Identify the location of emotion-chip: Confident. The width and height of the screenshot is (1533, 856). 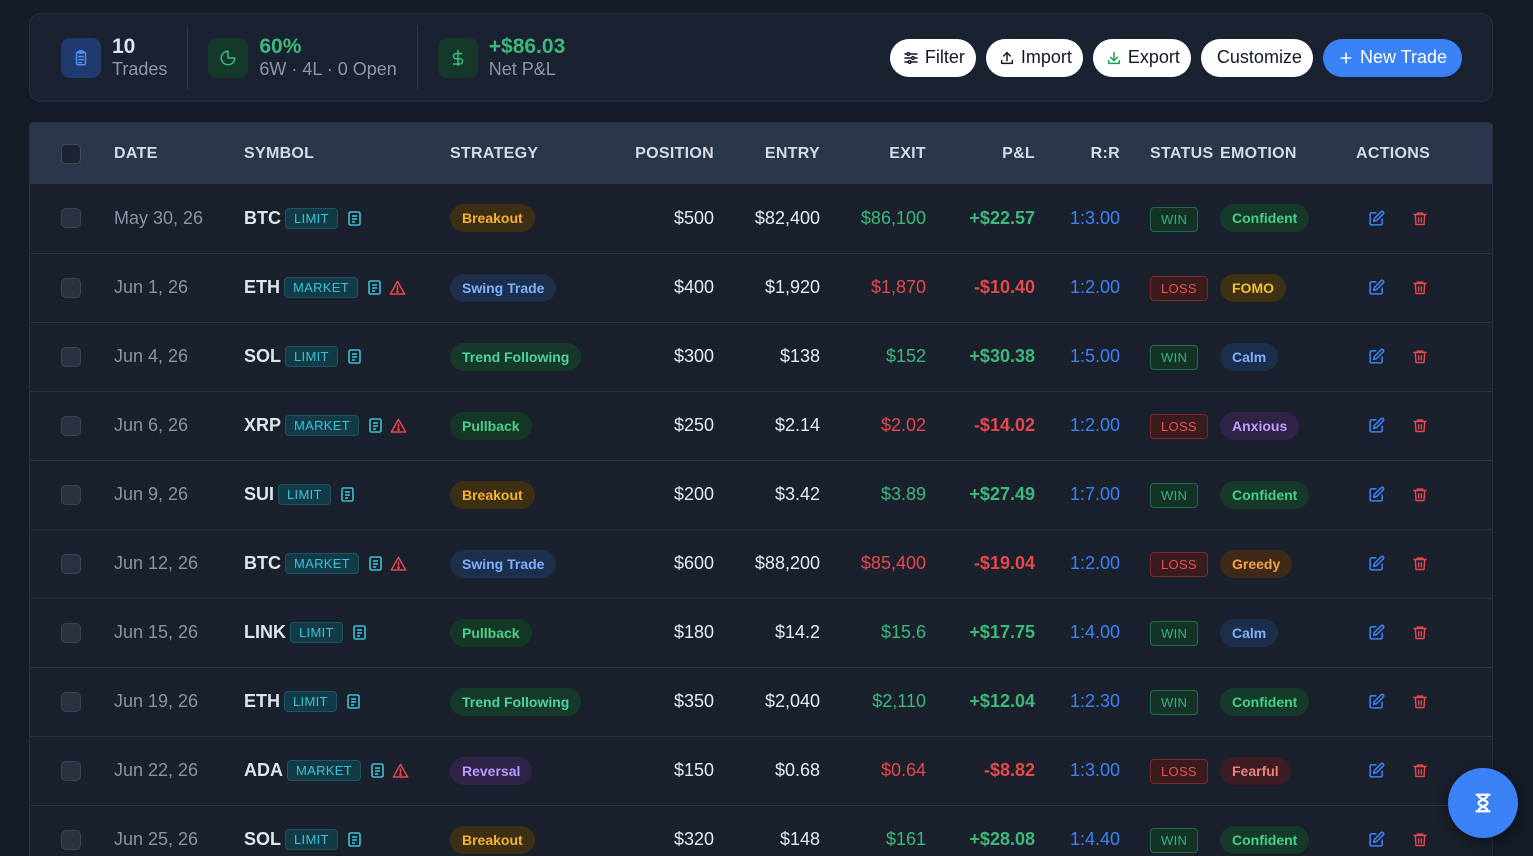
(1265, 218).